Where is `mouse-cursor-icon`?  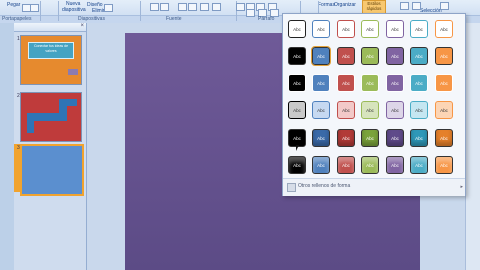 mouse-cursor-icon is located at coordinates (297, 148).